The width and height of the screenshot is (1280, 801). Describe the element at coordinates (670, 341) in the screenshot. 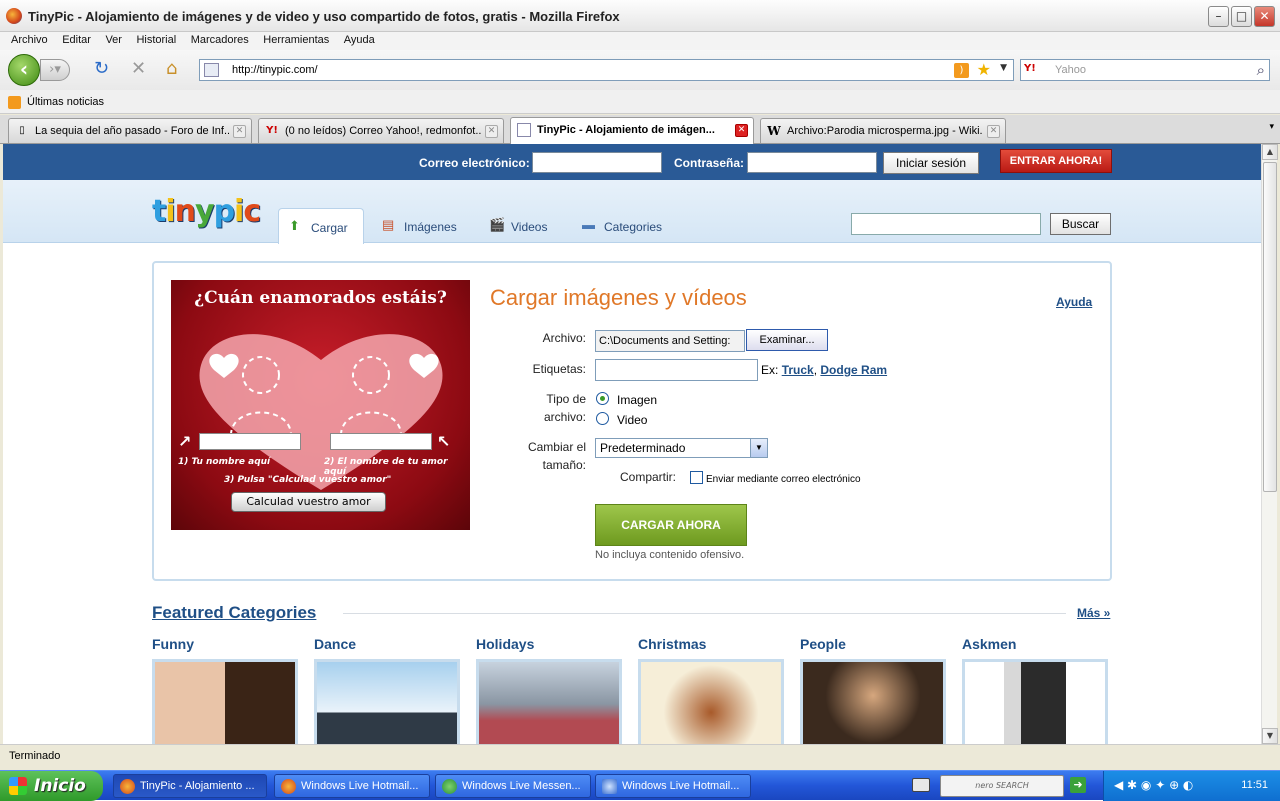

I see `file-path-field: C:\Documents and Setting:` at that location.